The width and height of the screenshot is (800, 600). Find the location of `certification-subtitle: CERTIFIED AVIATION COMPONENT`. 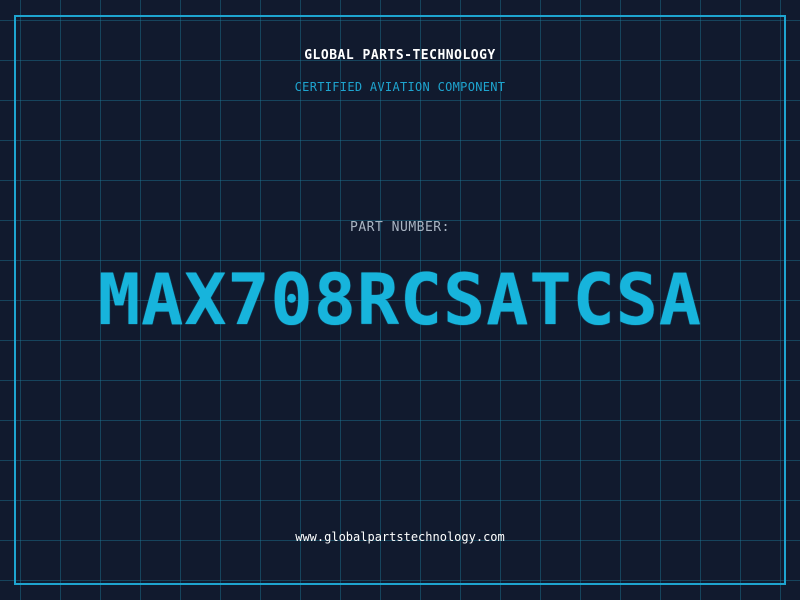

certification-subtitle: CERTIFIED AVIATION COMPONENT is located at coordinates (400, 87).